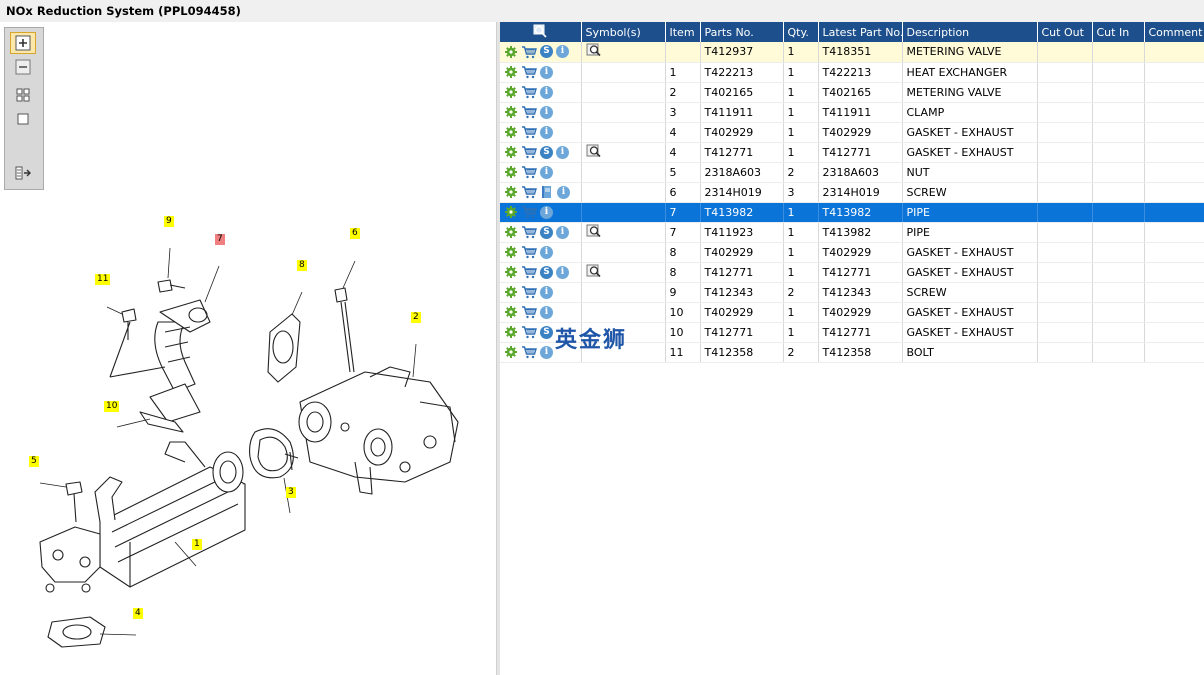  Describe the element at coordinates (302, 265) in the screenshot. I see `callout-8: 8` at that location.